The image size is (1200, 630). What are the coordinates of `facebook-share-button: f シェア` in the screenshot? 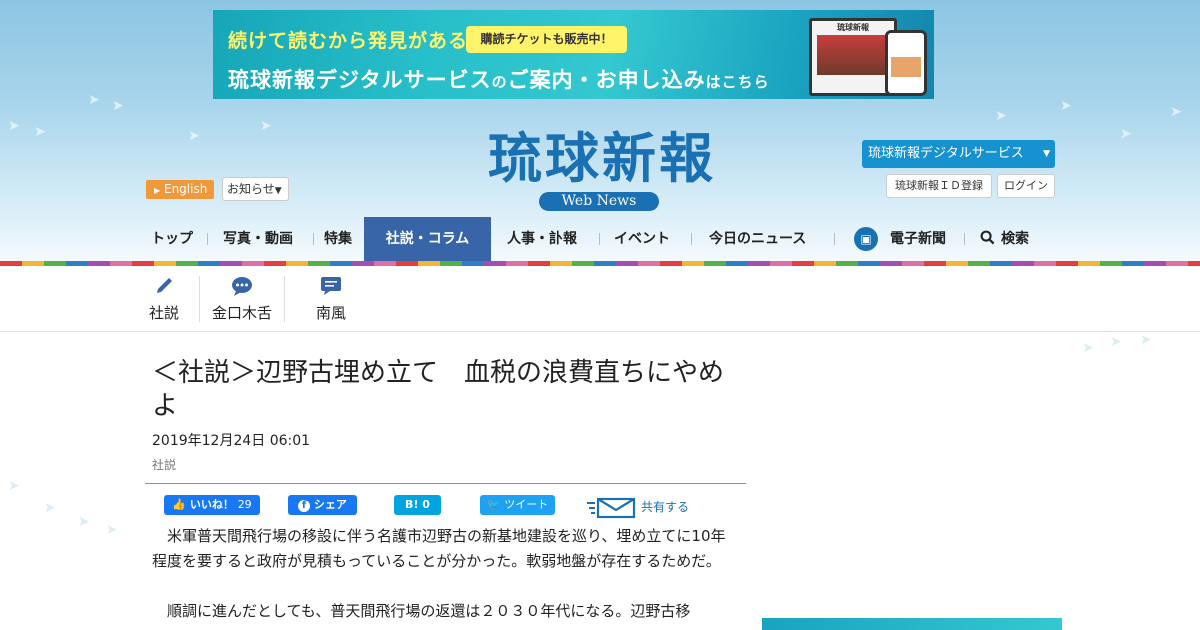 It's located at (322, 505).